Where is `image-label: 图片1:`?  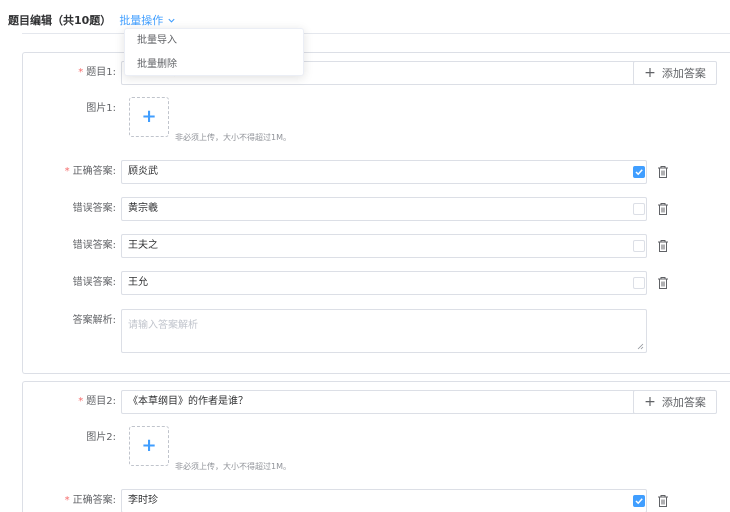 image-label: 图片1: is located at coordinates (101, 108).